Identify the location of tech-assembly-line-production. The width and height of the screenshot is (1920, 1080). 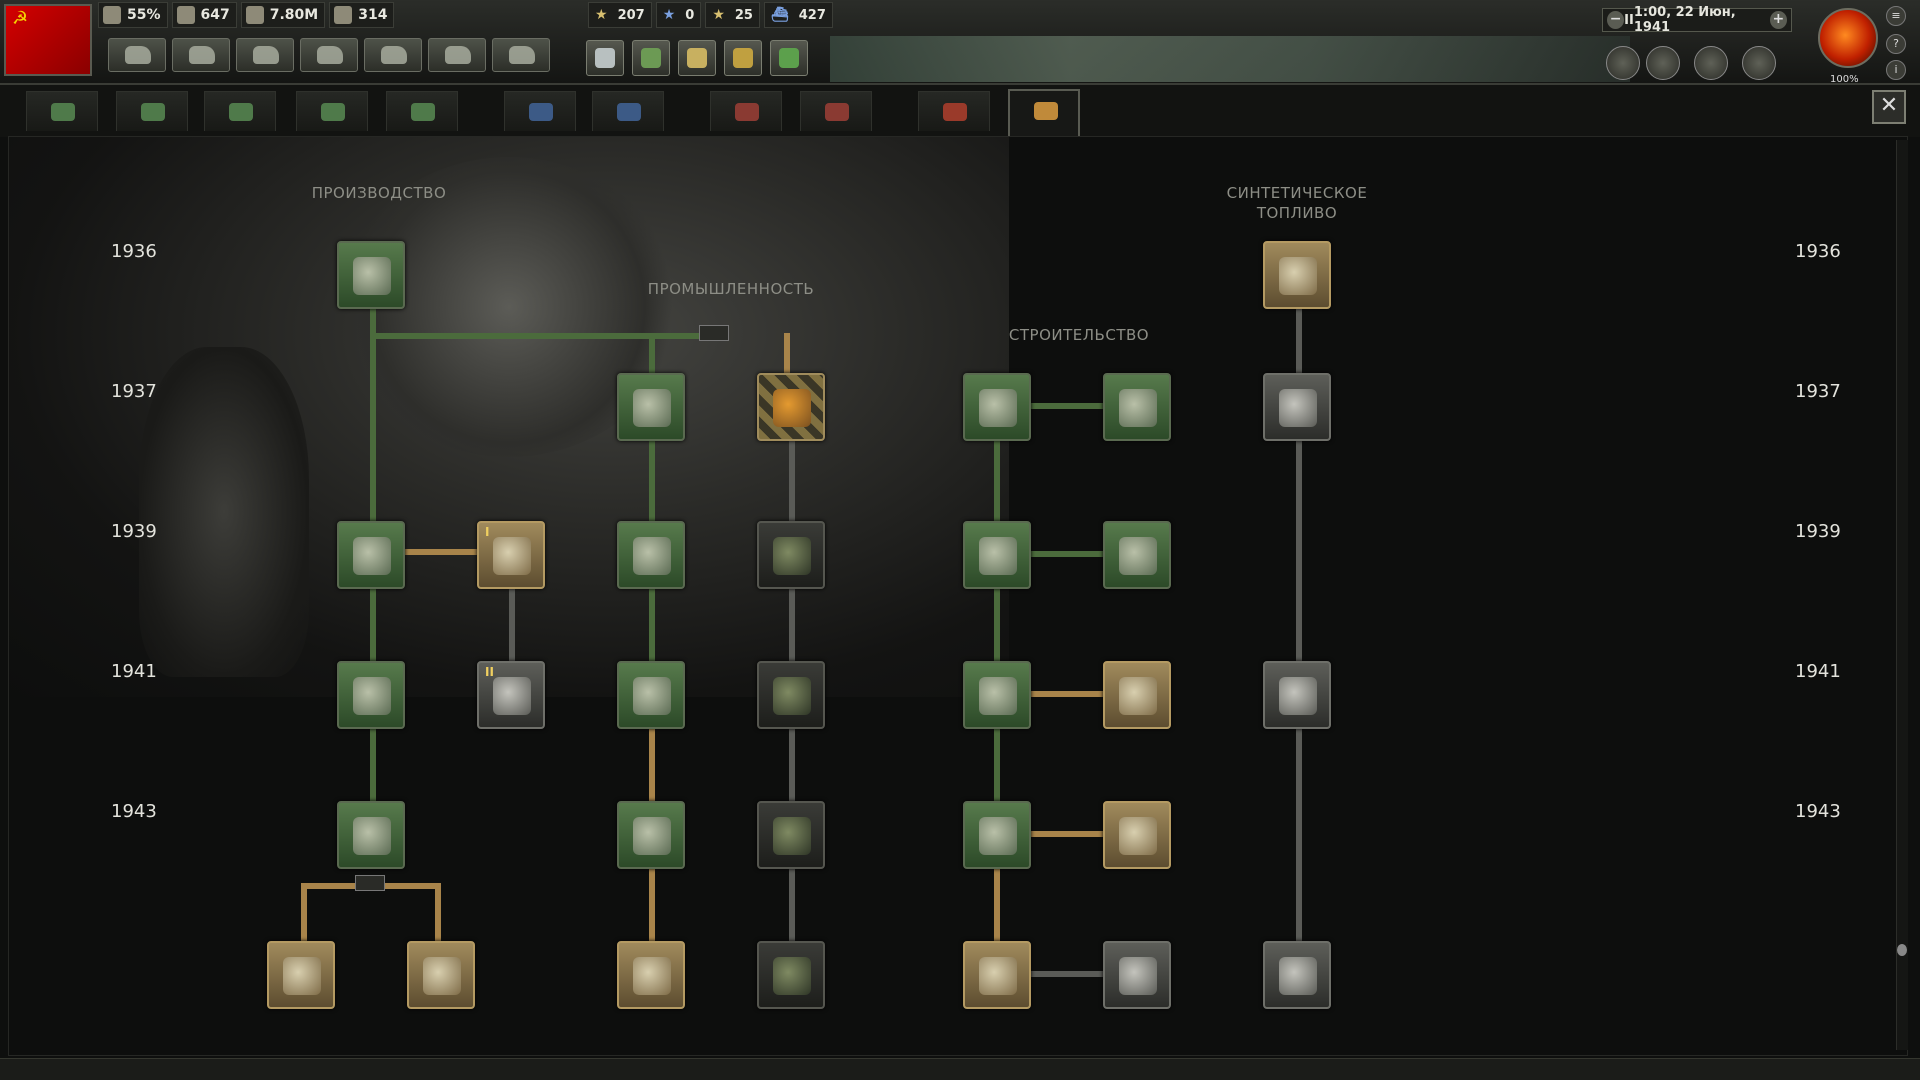
(371, 835).